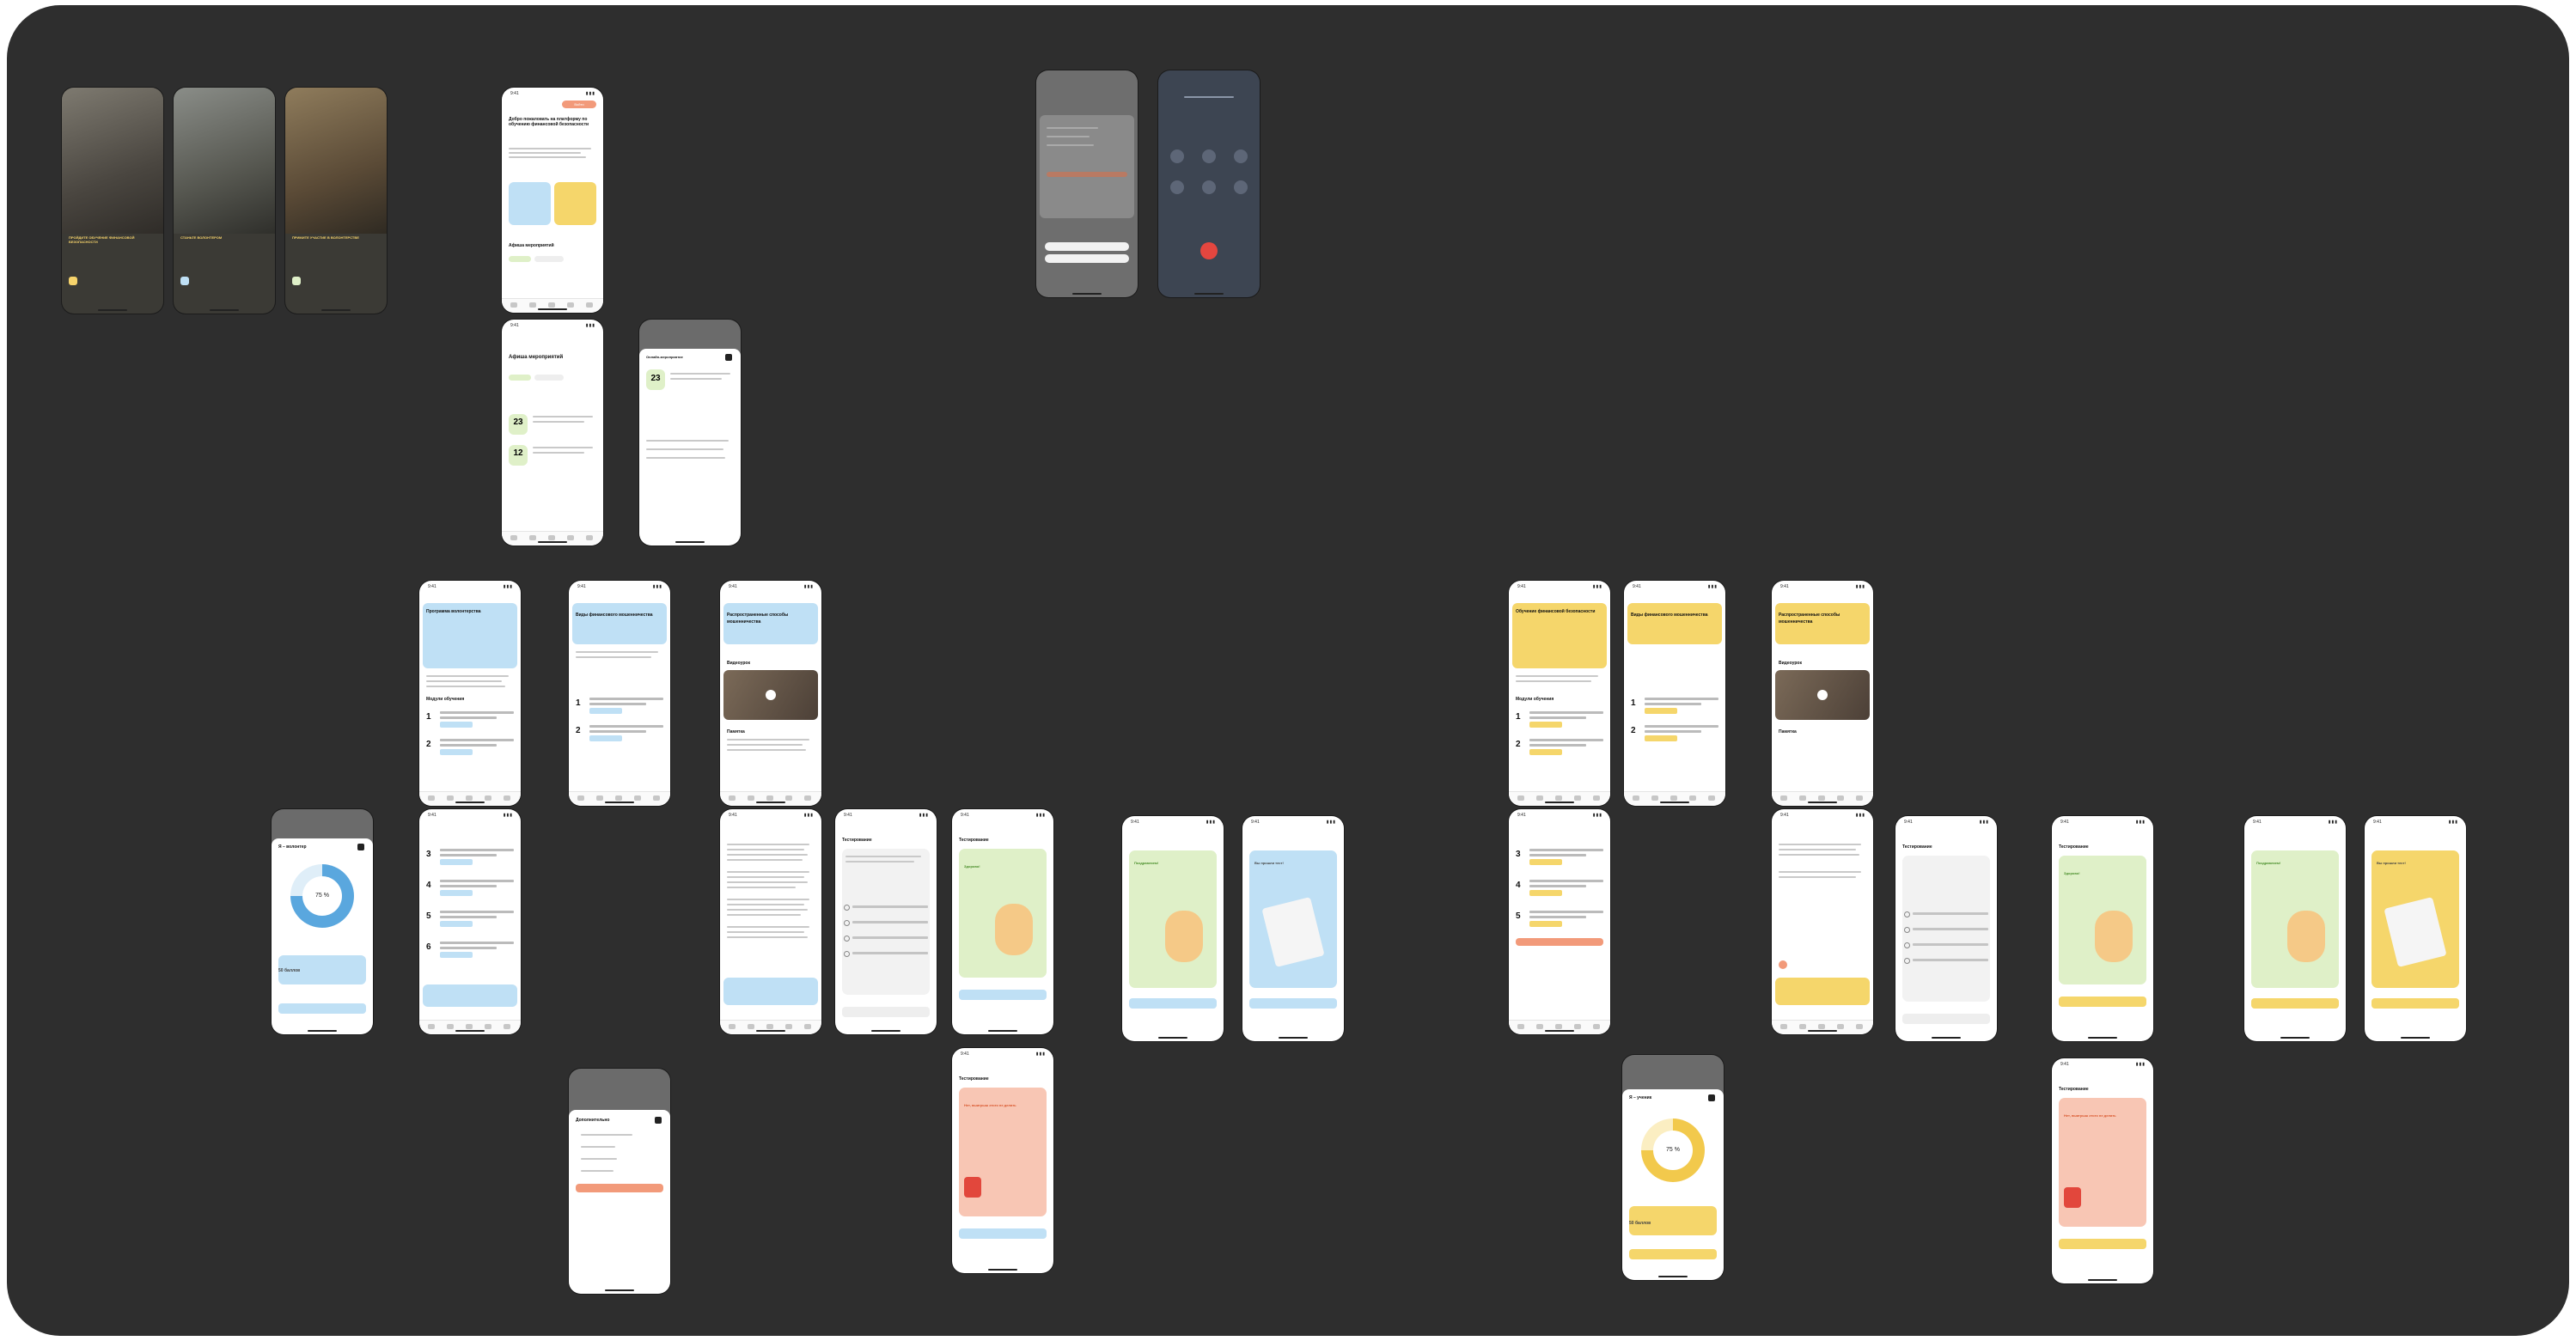 This screenshot has height=1341, width=2576. What do you see at coordinates (770, 922) in the screenshot?
I see `article-screen: 9:41 ▮▮▮` at bounding box center [770, 922].